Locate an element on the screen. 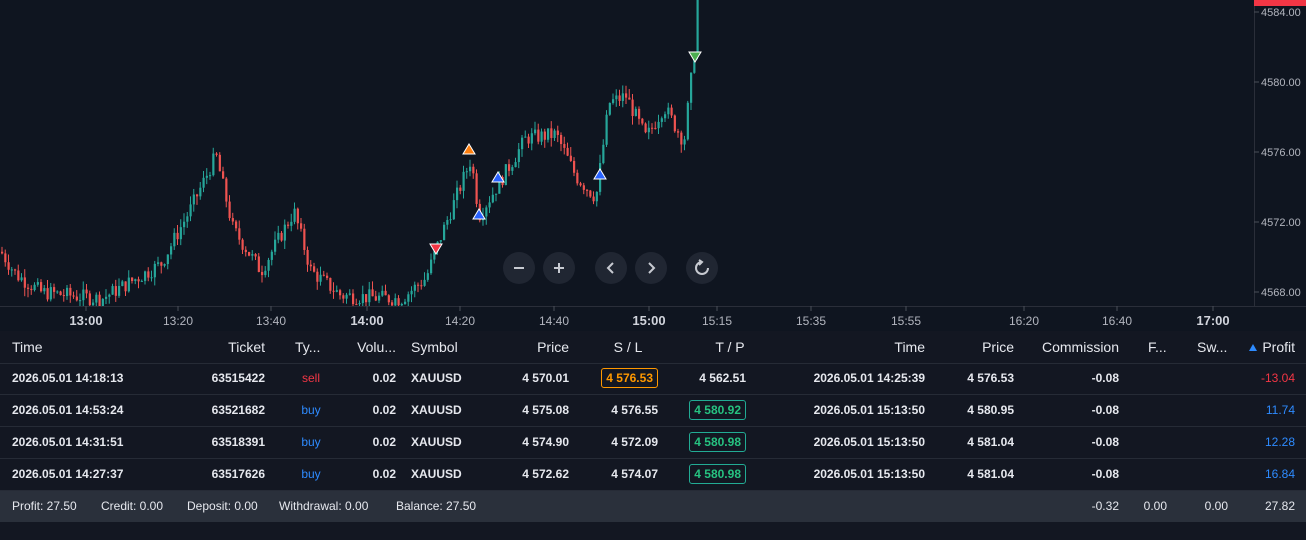 This screenshot has height=540, width=1306. header-commission: Commission is located at coordinates (1074, 347).